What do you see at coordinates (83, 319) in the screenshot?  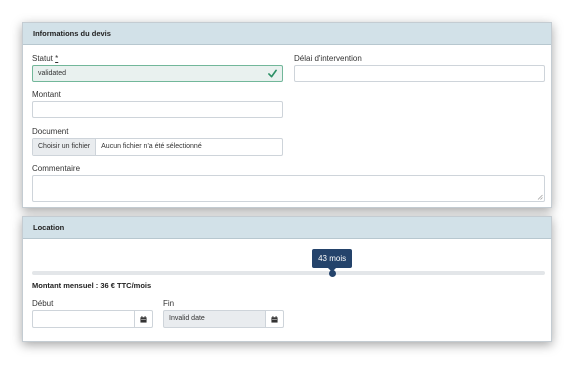 I see `debut-date-input` at bounding box center [83, 319].